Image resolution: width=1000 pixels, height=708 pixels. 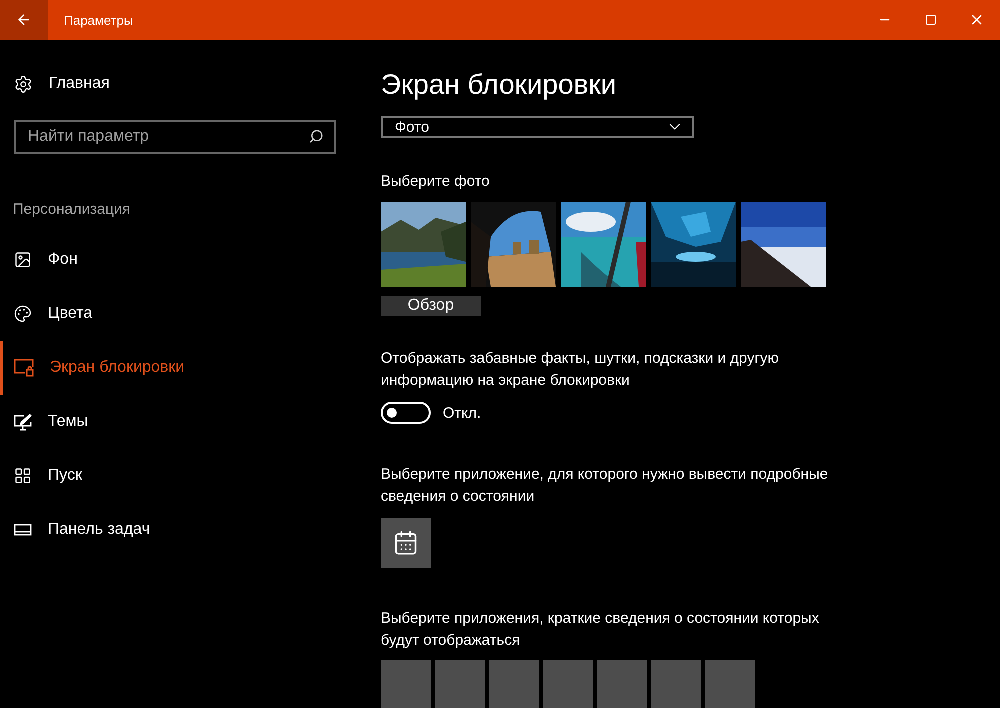 I want to click on section-heading: Персонализация, so click(x=72, y=209).